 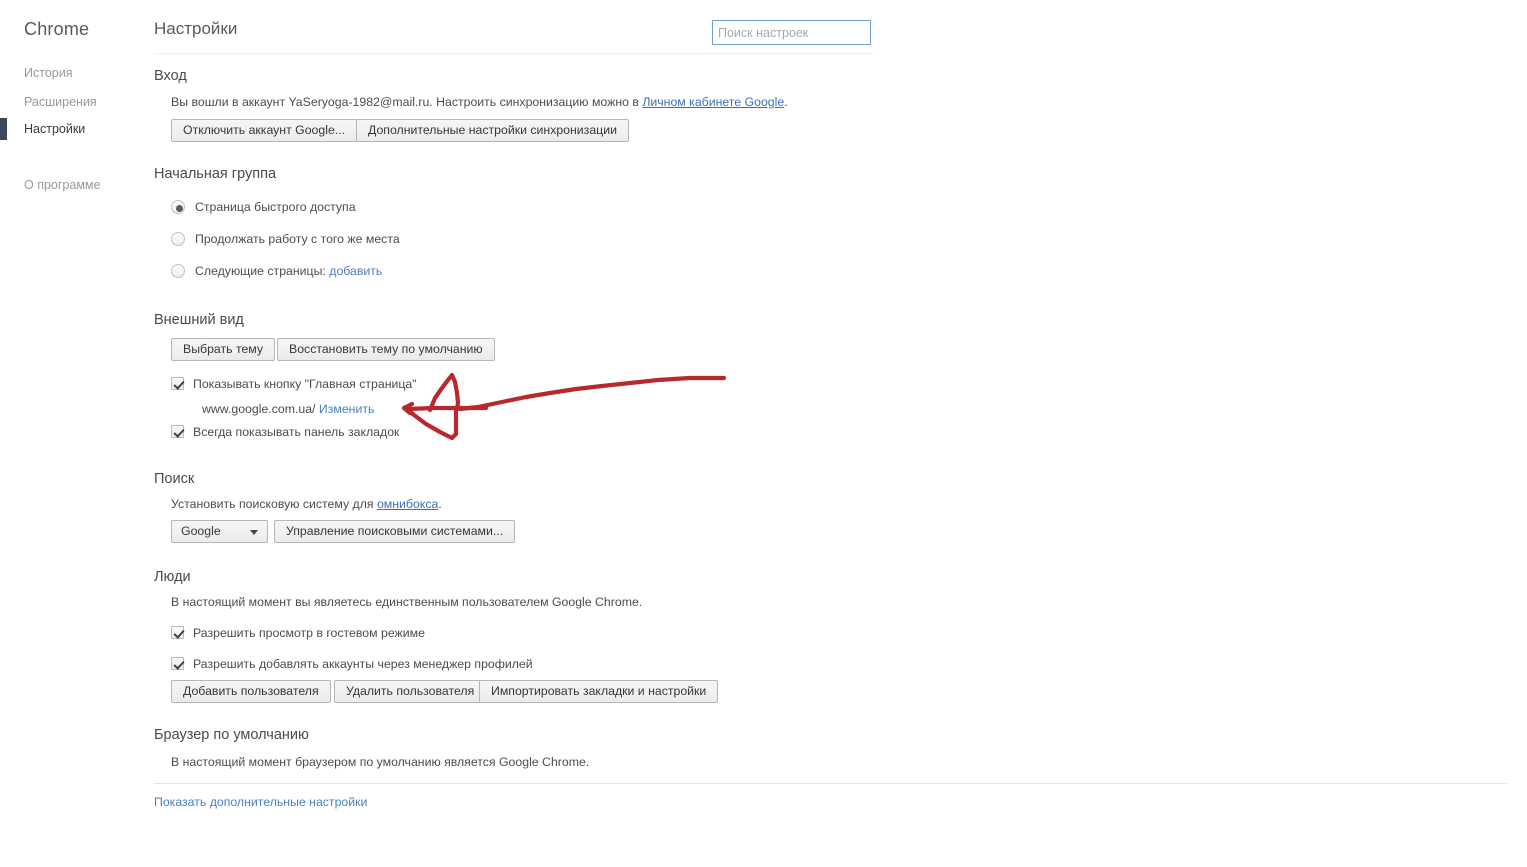 I want to click on section-title-search: Поиск, so click(x=174, y=479).